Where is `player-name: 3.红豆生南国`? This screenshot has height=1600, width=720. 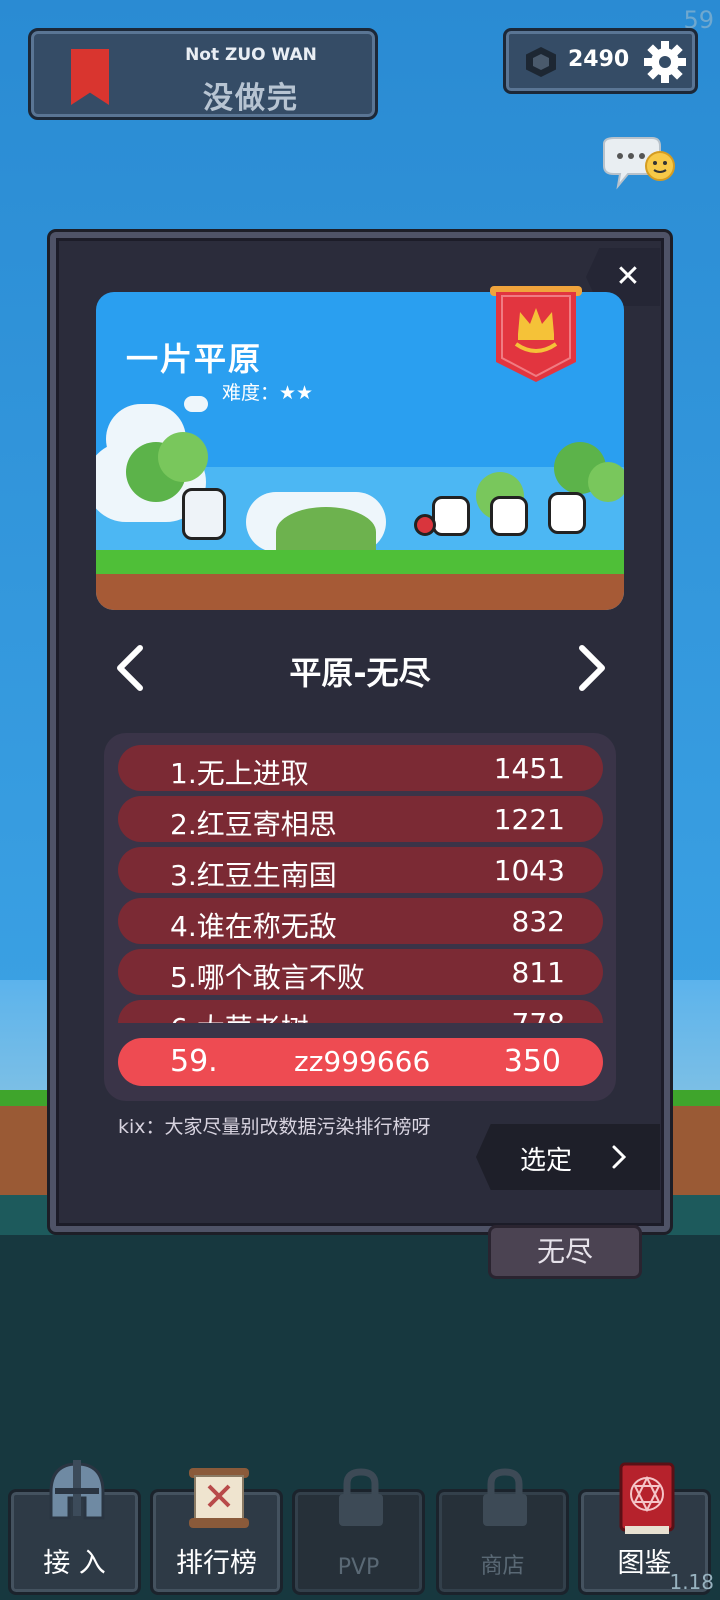 player-name: 3.红豆生南国 is located at coordinates (253, 875).